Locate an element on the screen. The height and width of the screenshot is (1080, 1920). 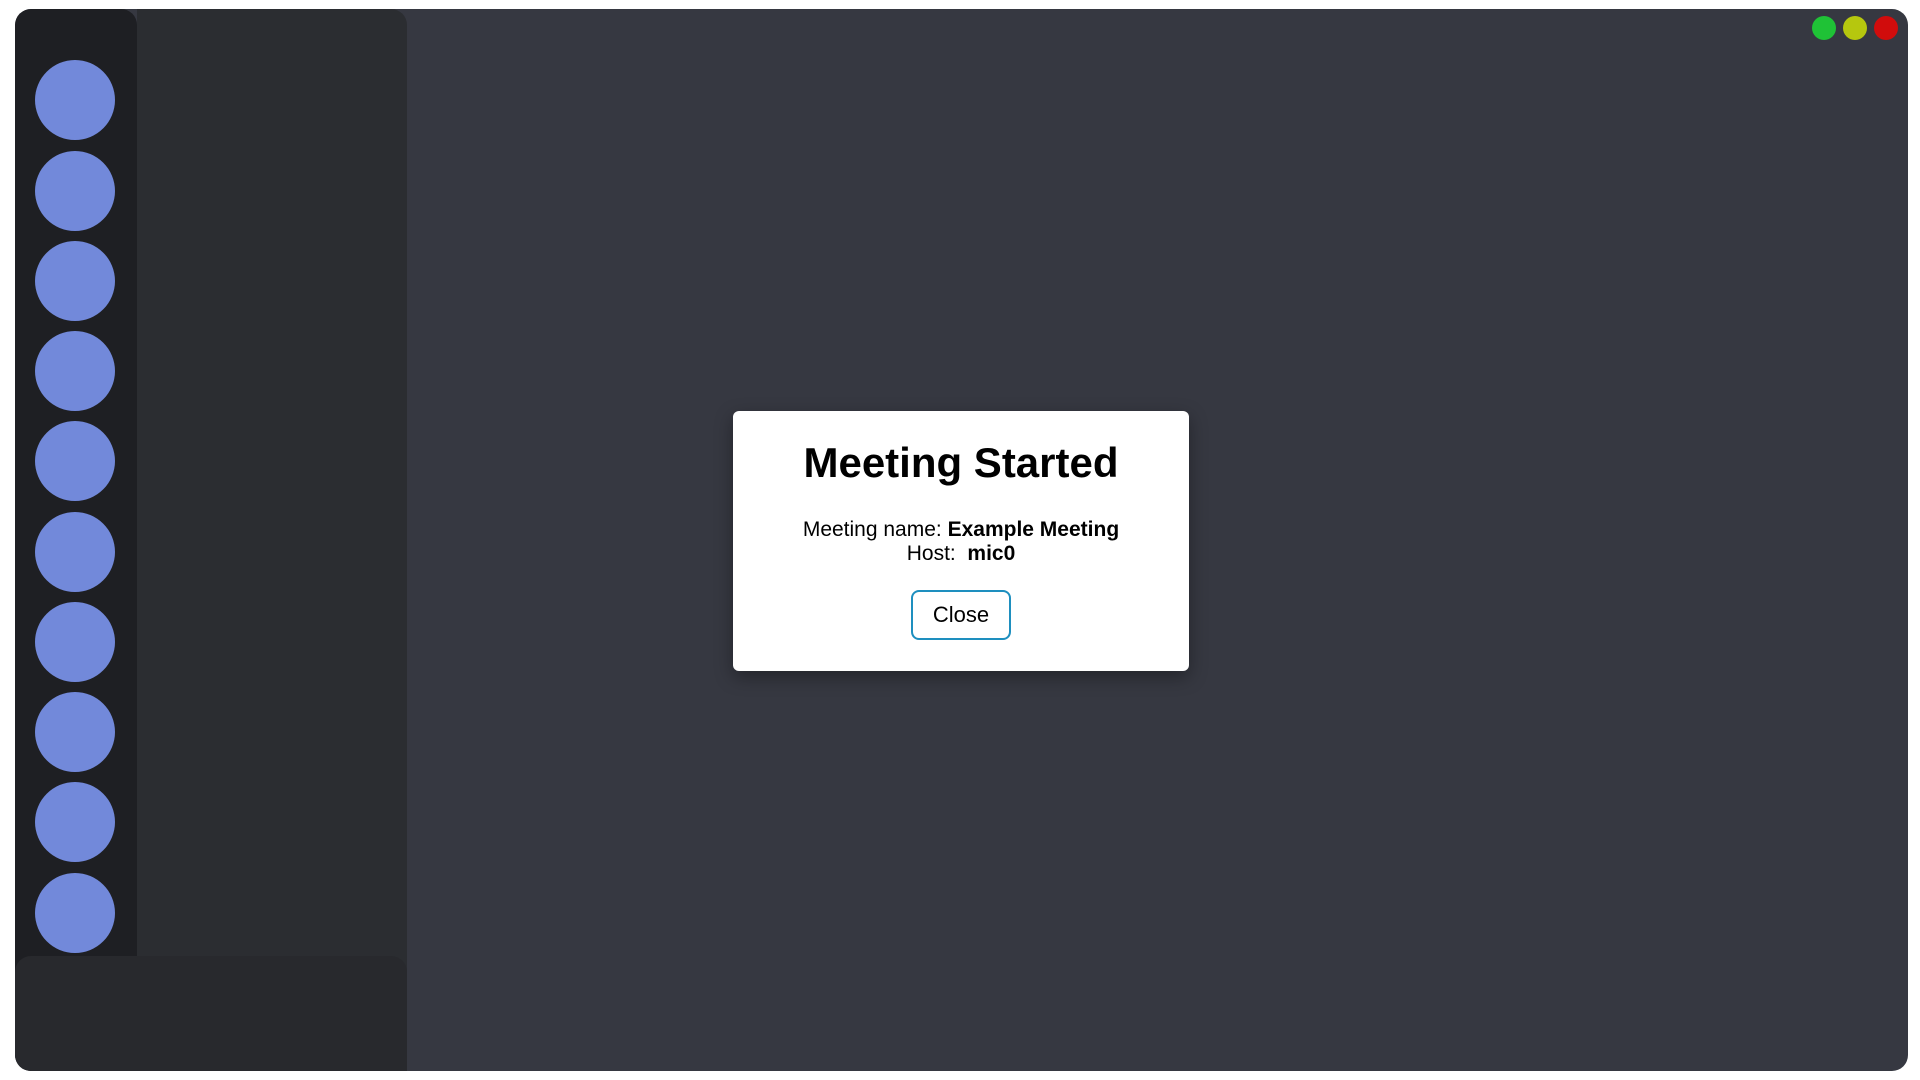
meeting-name-line: Meeting name: Example Meeting is located at coordinates (961, 530).